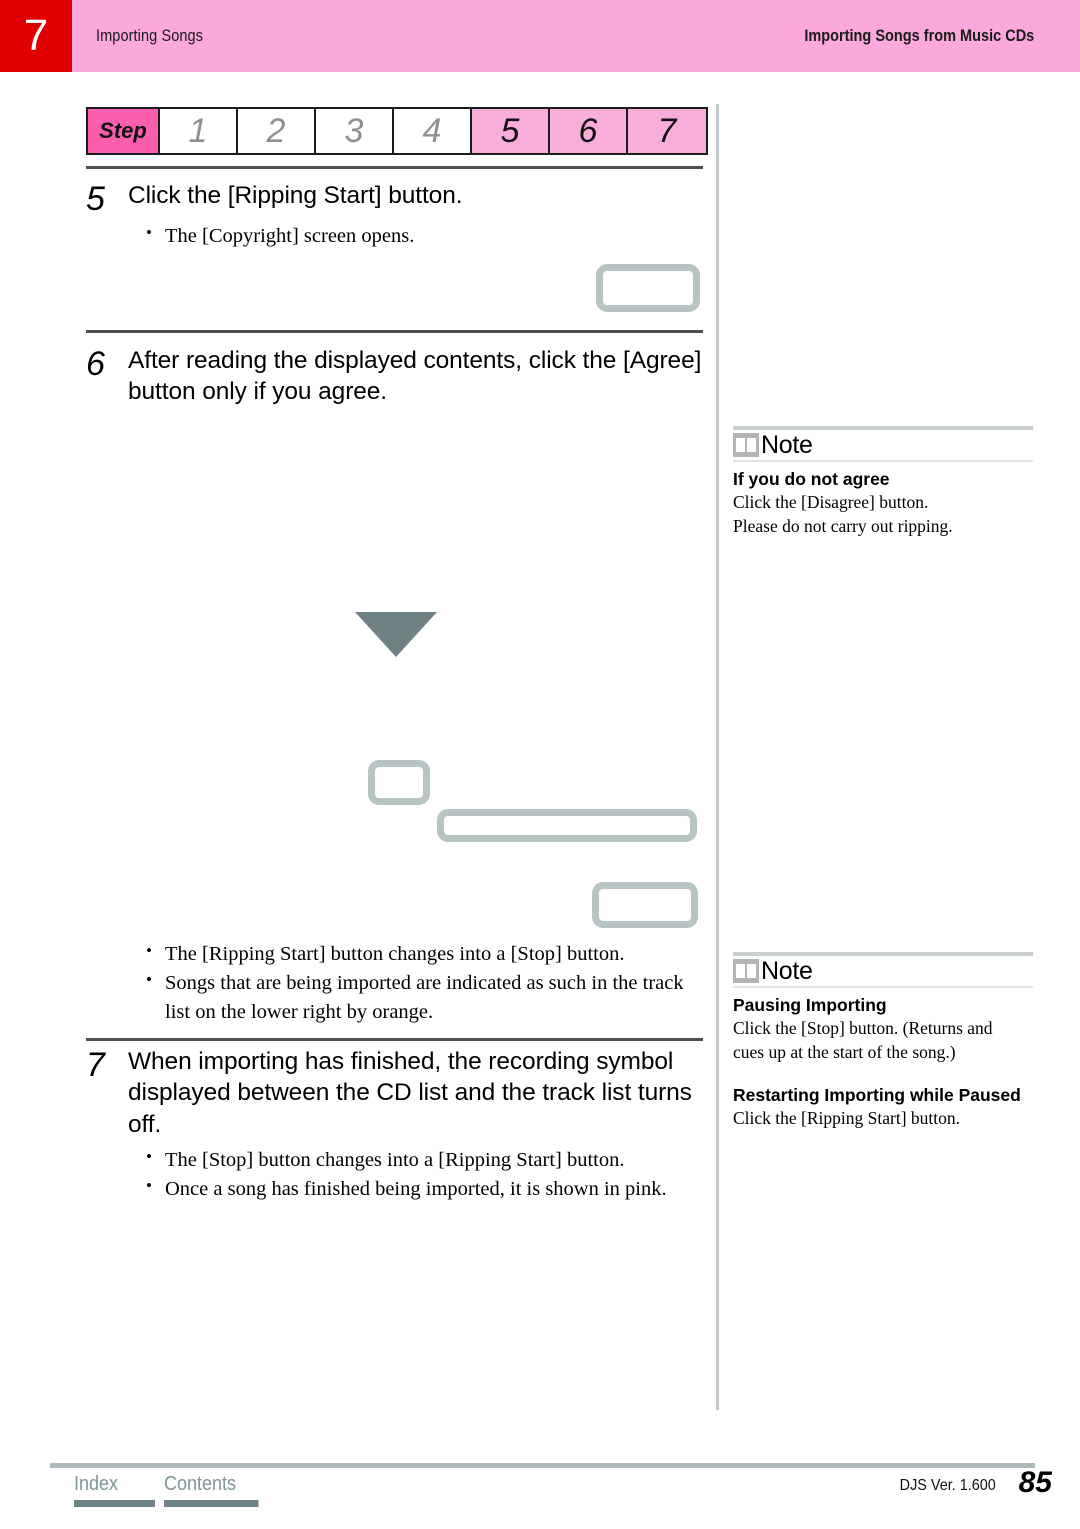  I want to click on header-left-title: Importing Songs, so click(150, 35).